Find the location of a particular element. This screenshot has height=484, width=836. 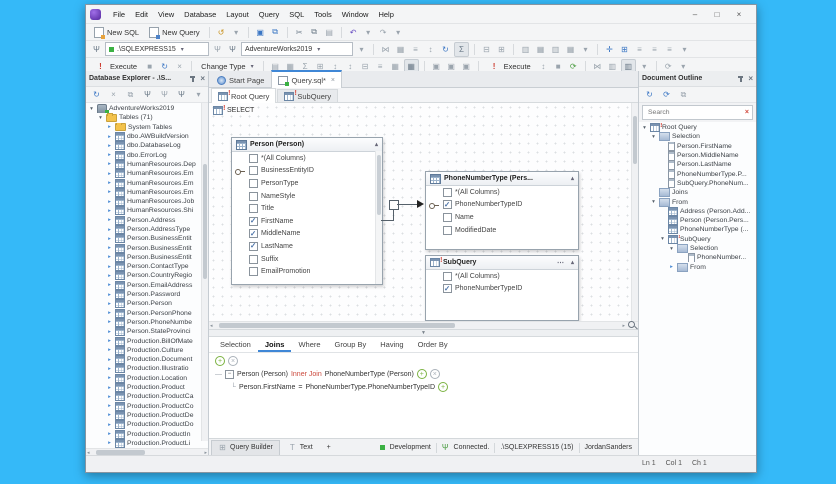

grid-view-icon: ▦ is located at coordinates (400, 49).